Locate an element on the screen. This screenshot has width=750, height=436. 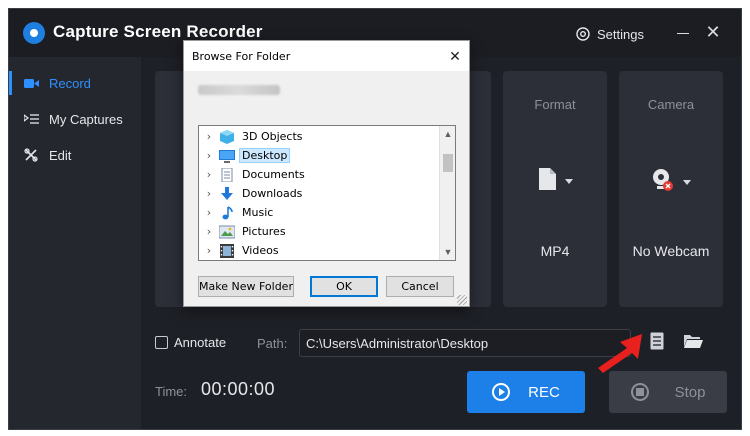
annotate-label: Annotate is located at coordinates (200, 342).